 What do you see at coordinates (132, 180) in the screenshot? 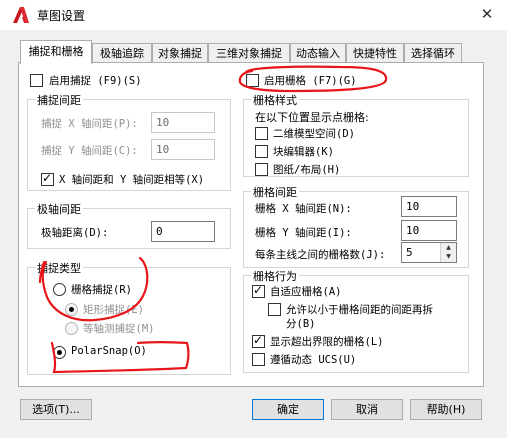
I see `equal-spacing-label: X 轴间距和 Y 轴间距相等(X)` at bounding box center [132, 180].